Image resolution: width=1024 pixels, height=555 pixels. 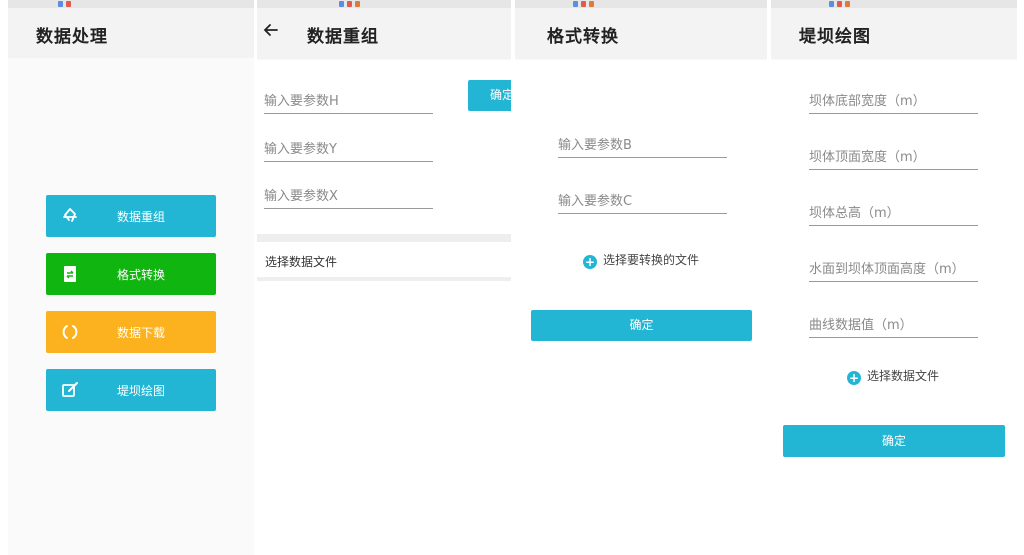 What do you see at coordinates (131, 33) in the screenshot?
I see `app-bar: 数据处理` at bounding box center [131, 33].